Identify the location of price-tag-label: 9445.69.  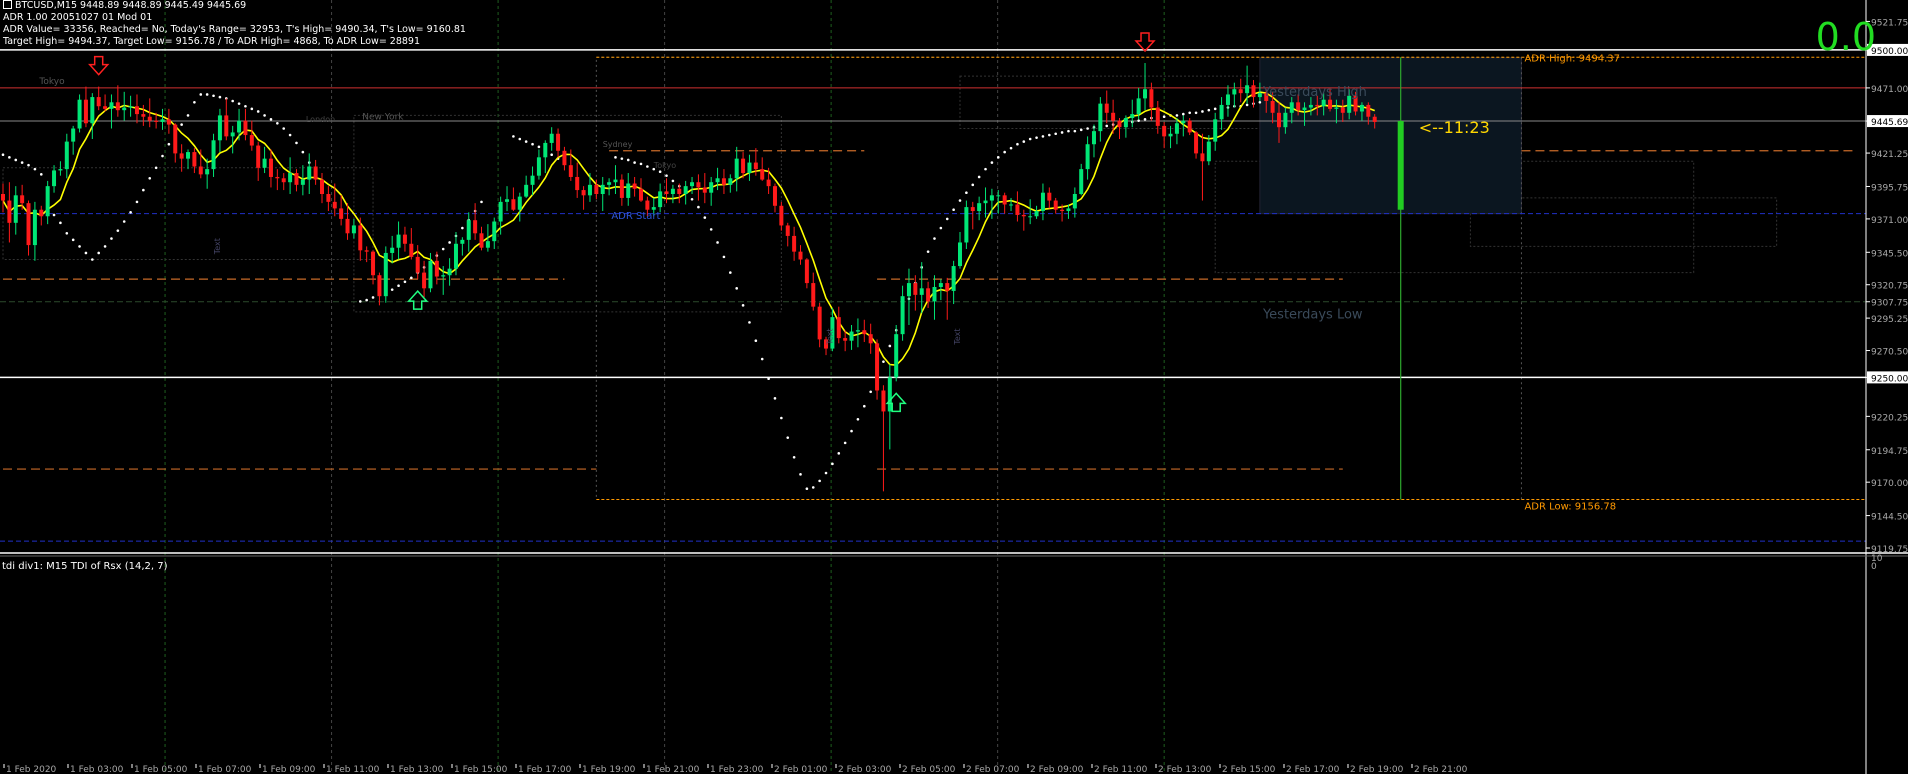
(1889, 123).